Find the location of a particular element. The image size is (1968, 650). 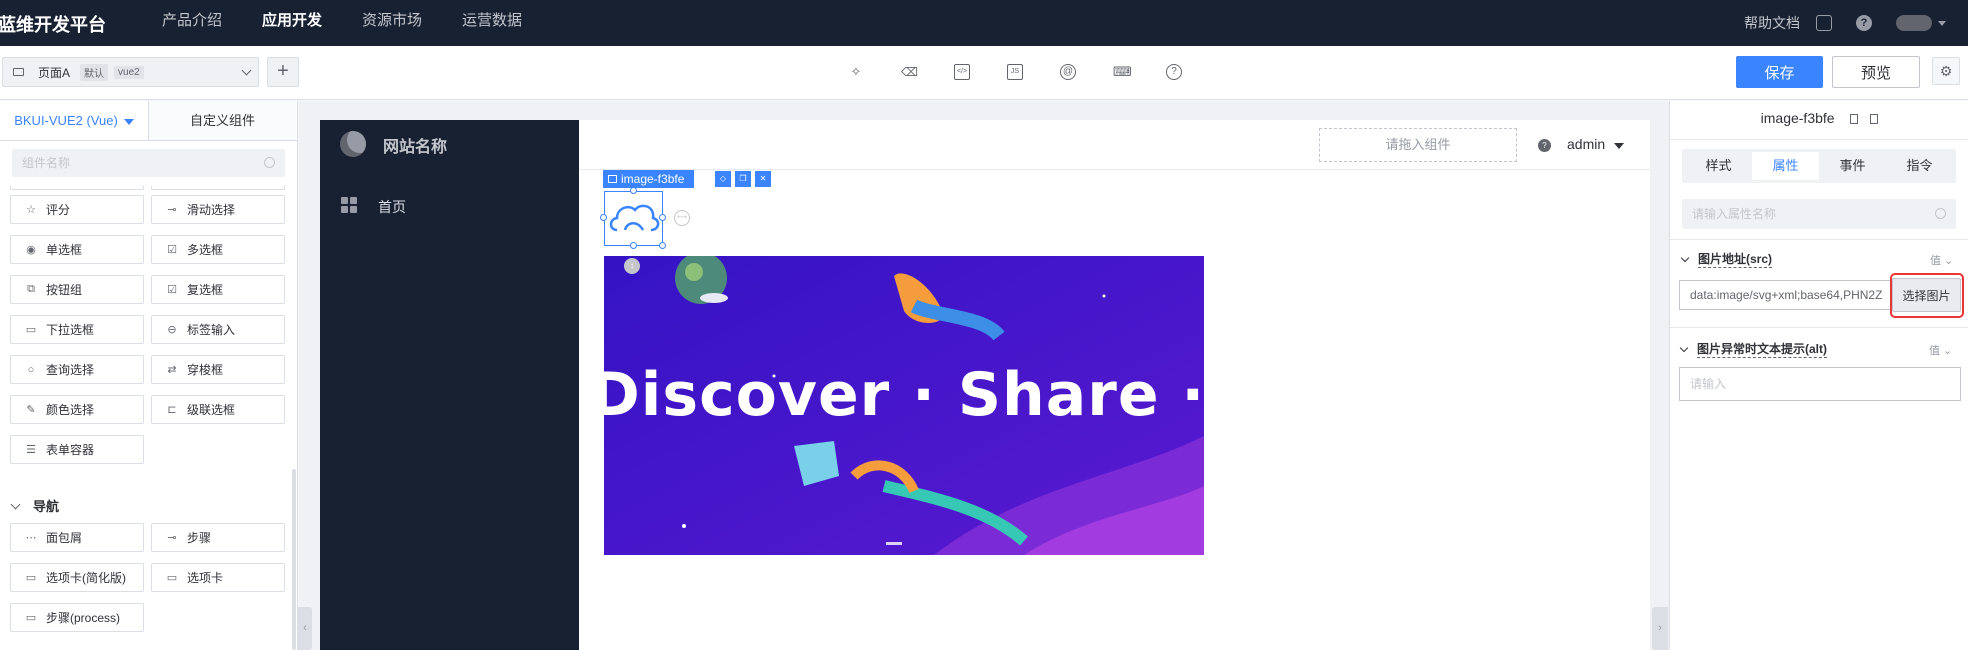

component-label: 步骤(process) is located at coordinates (83, 618).